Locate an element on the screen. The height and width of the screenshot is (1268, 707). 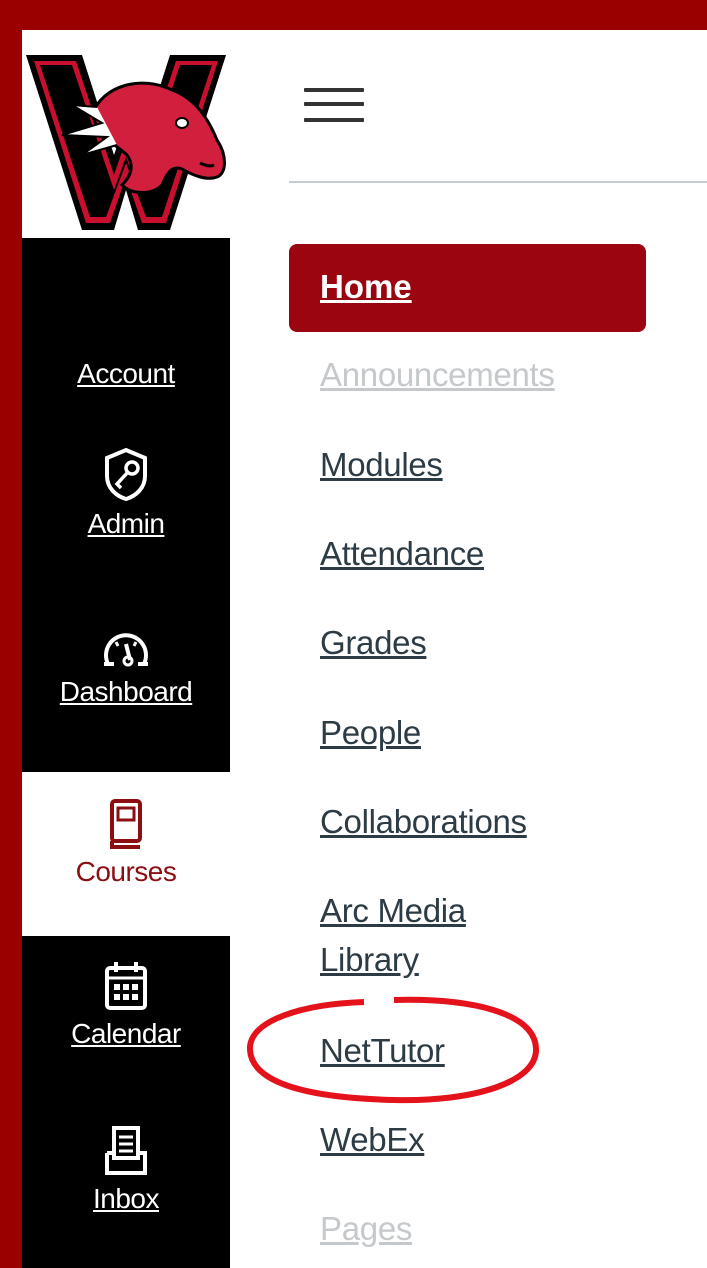
course-nav-arc-media-library: Library is located at coordinates (369, 960).